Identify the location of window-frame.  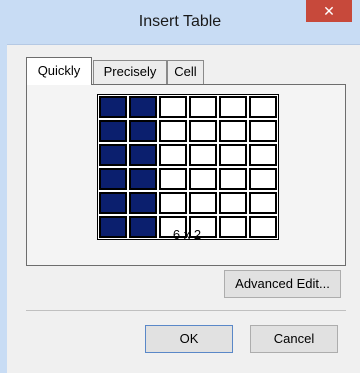
(3, 208).